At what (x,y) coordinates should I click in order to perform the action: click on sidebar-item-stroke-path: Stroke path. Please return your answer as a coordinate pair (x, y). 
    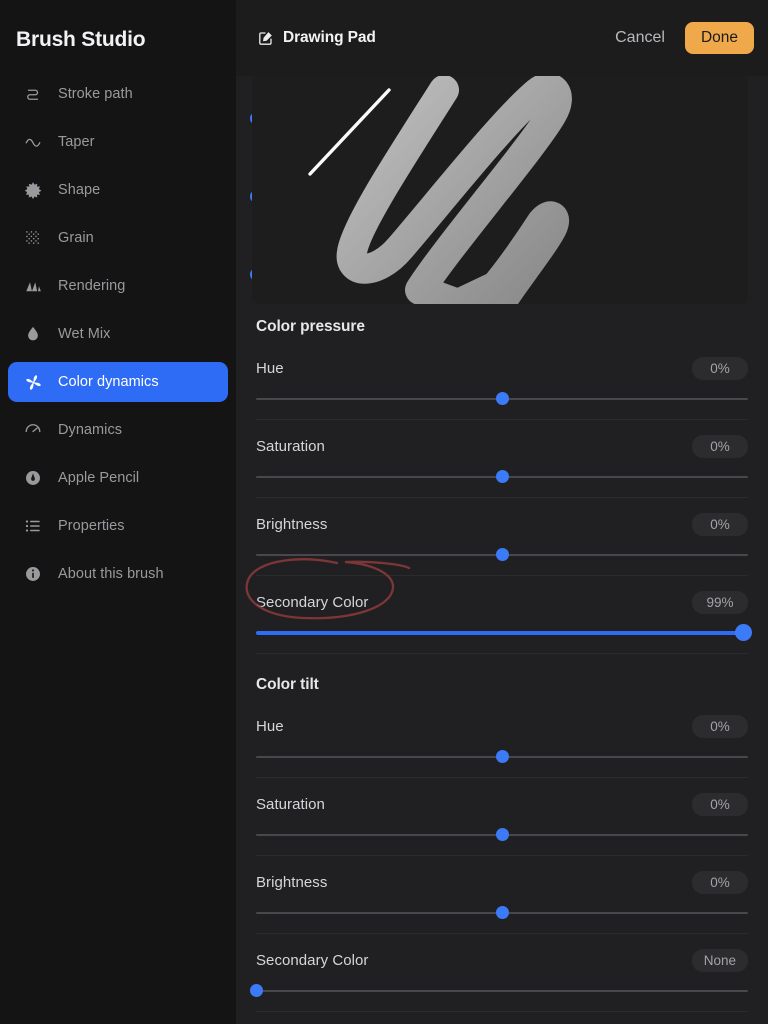
    Looking at the image, I should click on (118, 94).